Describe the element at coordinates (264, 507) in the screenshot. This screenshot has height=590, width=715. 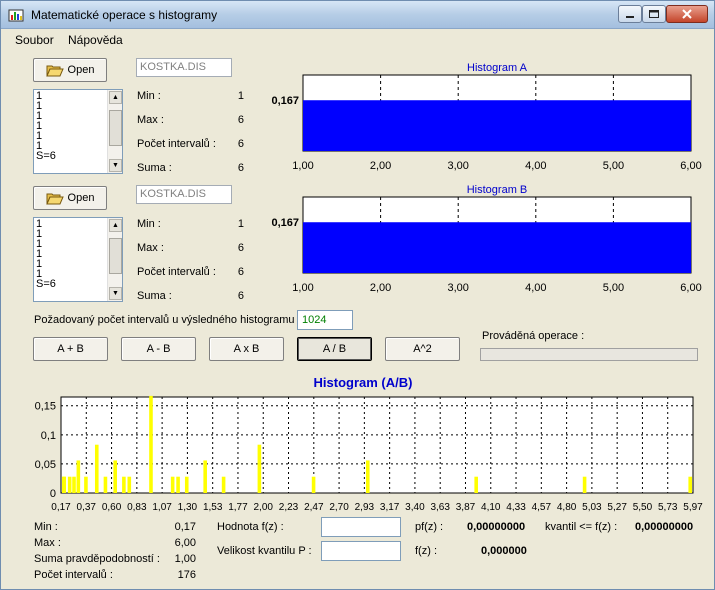
I see `hist-result-x-tick-label: 2,00` at that location.